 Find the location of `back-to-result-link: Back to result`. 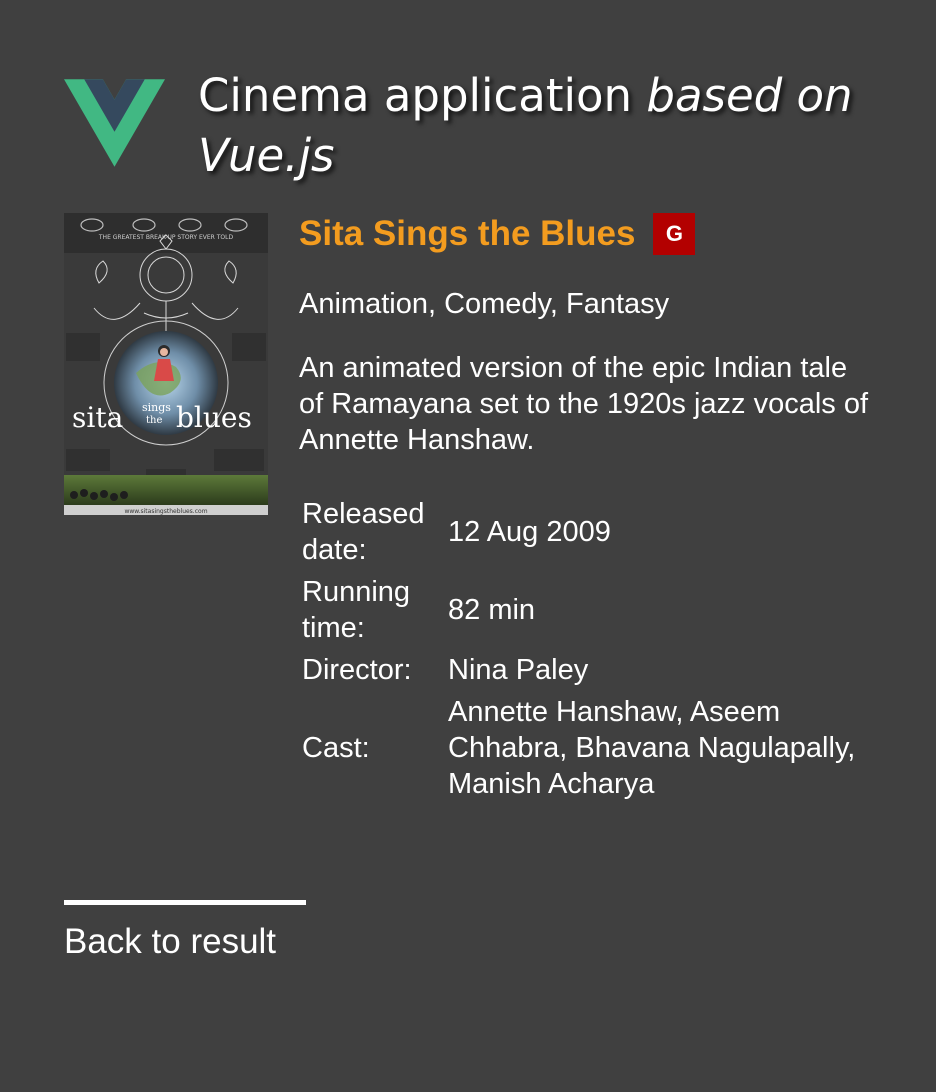

back-to-result-link: Back to result is located at coordinates (170, 942).